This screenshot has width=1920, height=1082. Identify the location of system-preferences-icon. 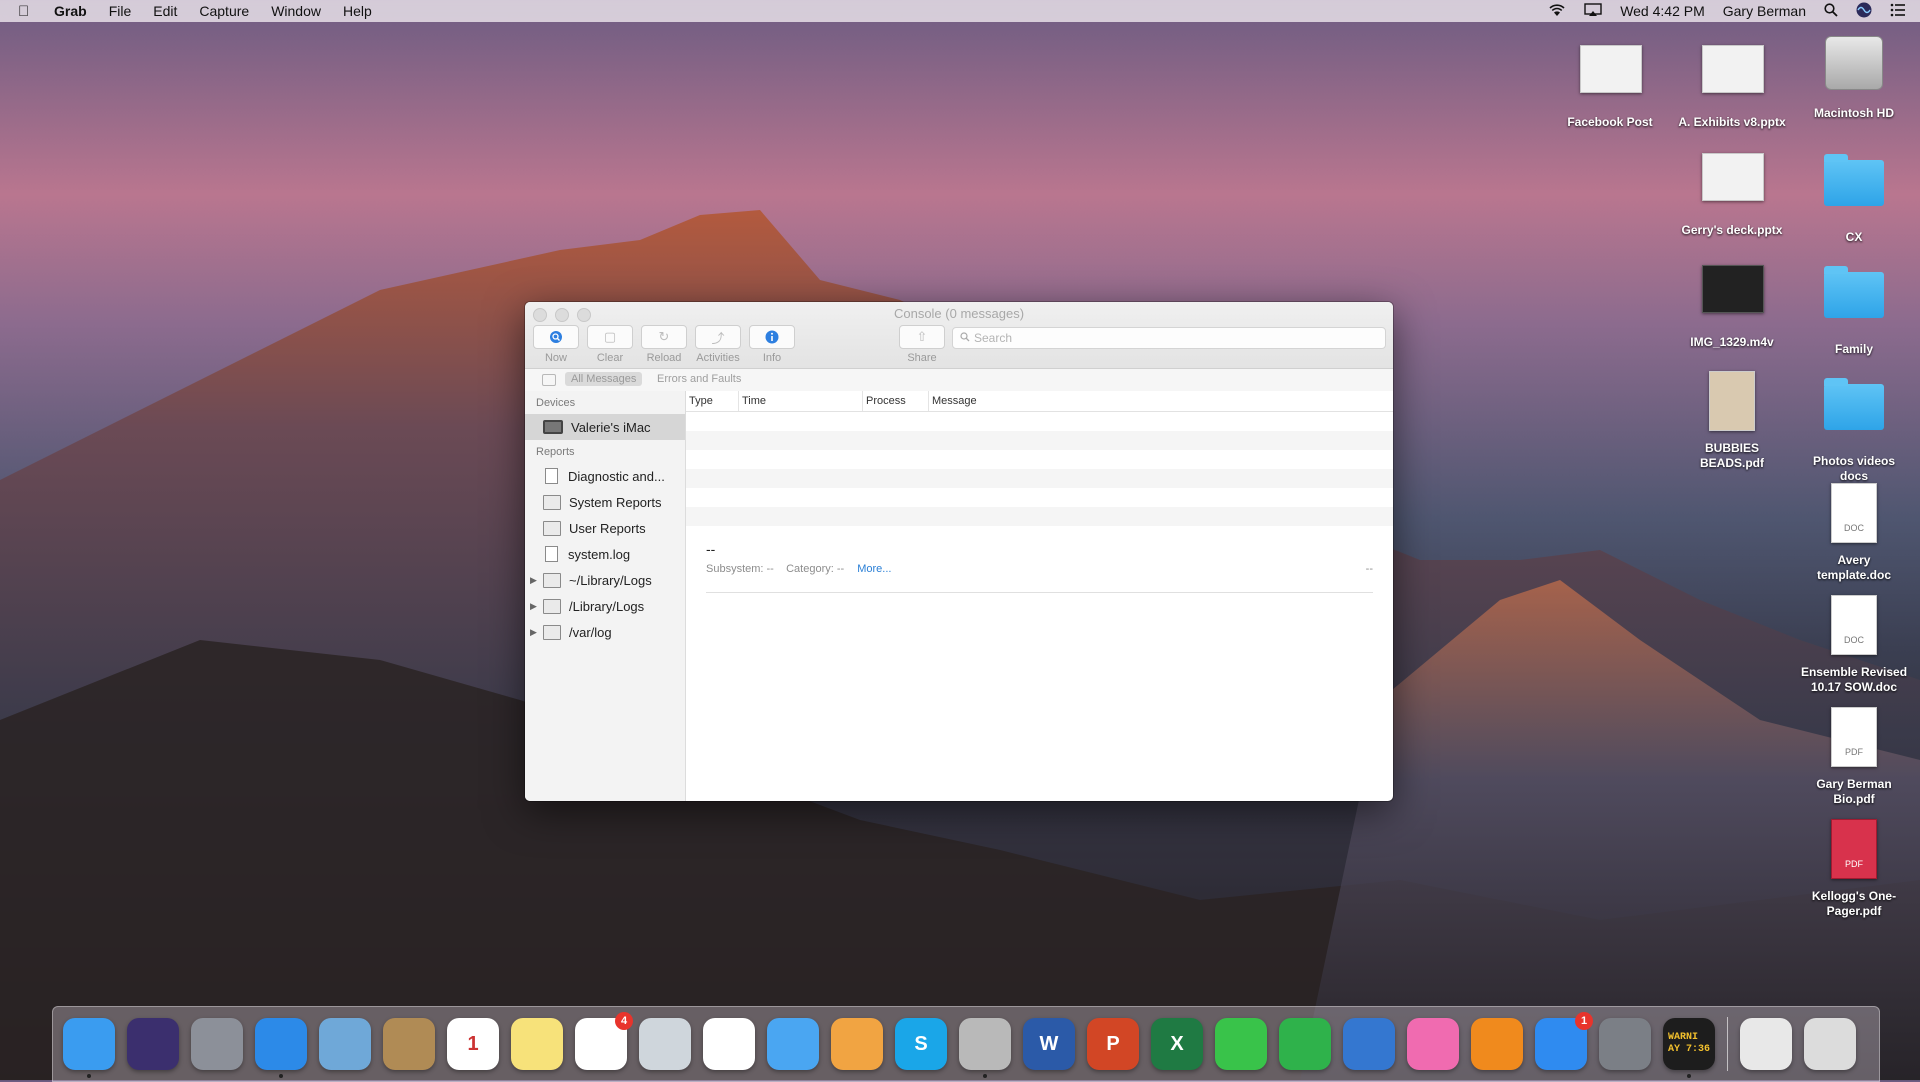
(1625, 1044).